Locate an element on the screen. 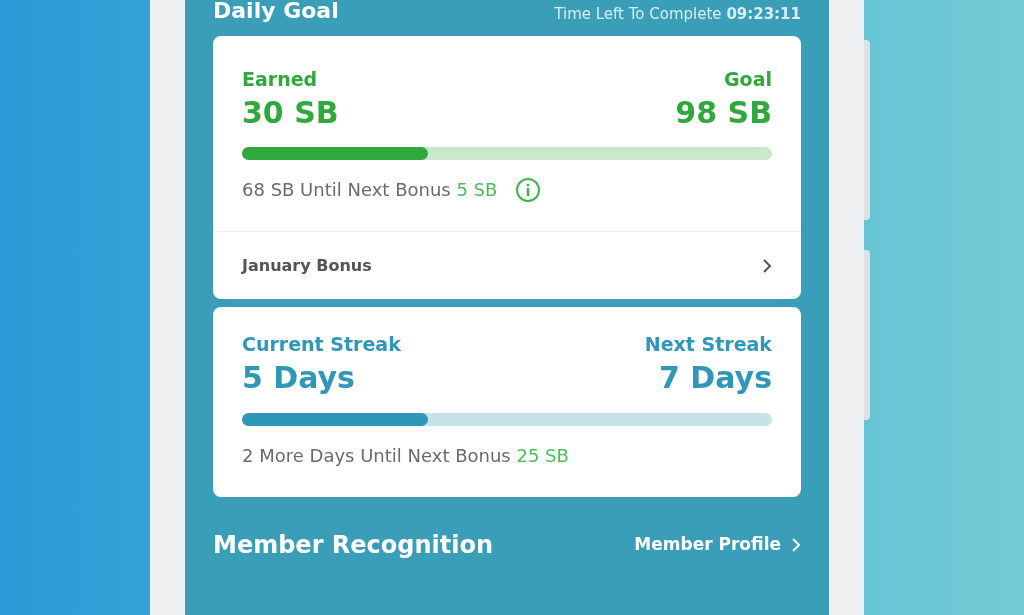 The image size is (1024, 615). stat-value: 30 SB is located at coordinates (290, 112).